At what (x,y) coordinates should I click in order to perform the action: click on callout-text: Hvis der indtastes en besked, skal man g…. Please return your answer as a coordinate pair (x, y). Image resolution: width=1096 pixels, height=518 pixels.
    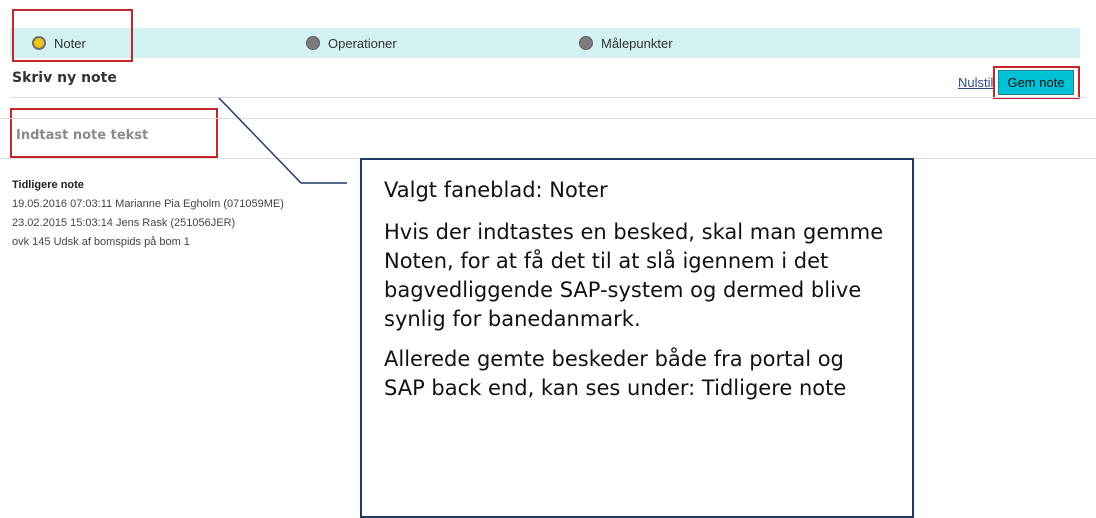
    Looking at the image, I should click on (634, 275).